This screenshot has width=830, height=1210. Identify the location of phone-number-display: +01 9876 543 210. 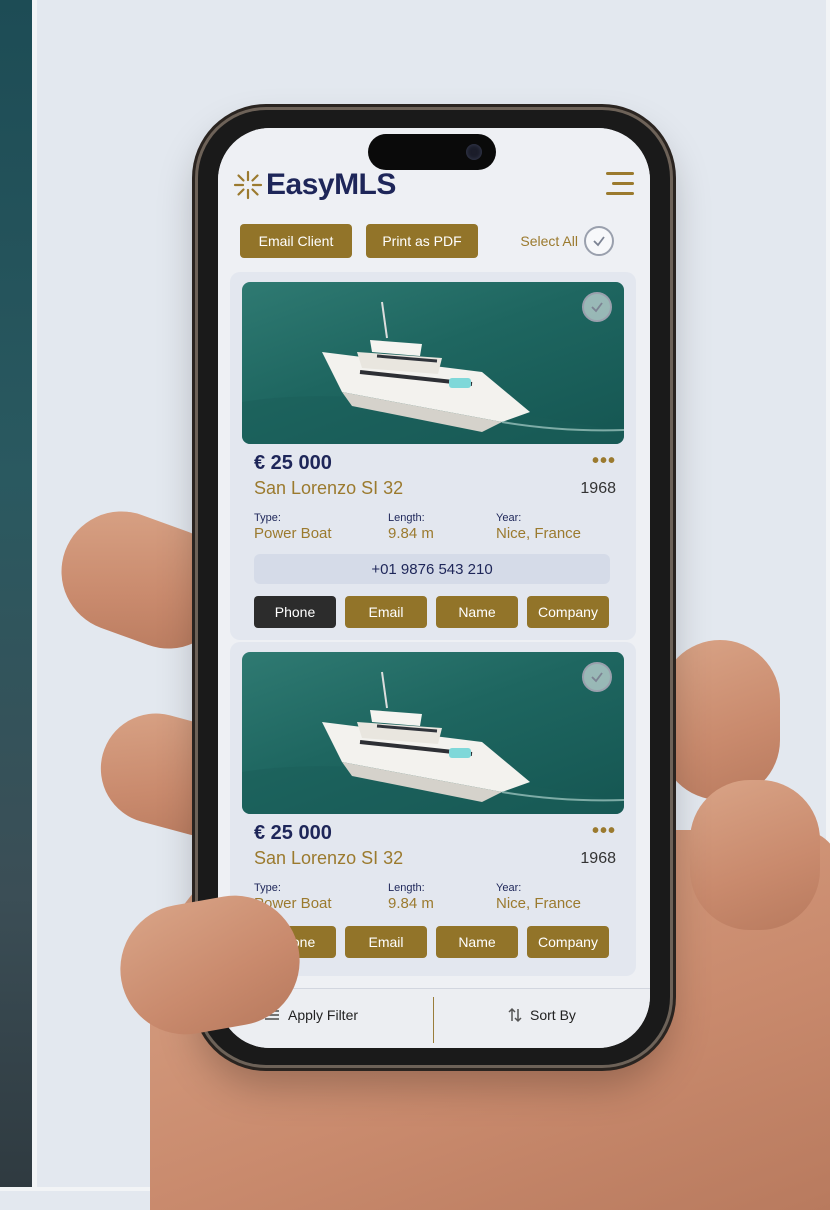
(432, 569).